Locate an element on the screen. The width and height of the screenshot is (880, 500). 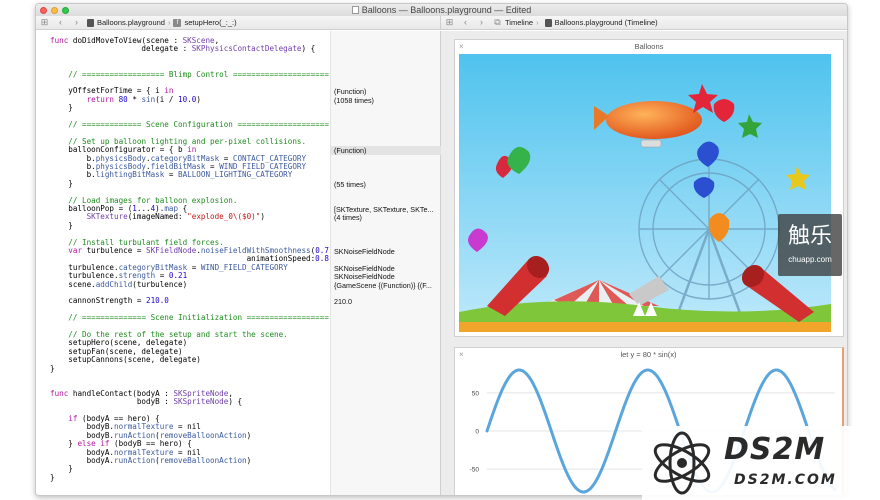
y-tick-label: -50 is located at coordinates (475, 470).